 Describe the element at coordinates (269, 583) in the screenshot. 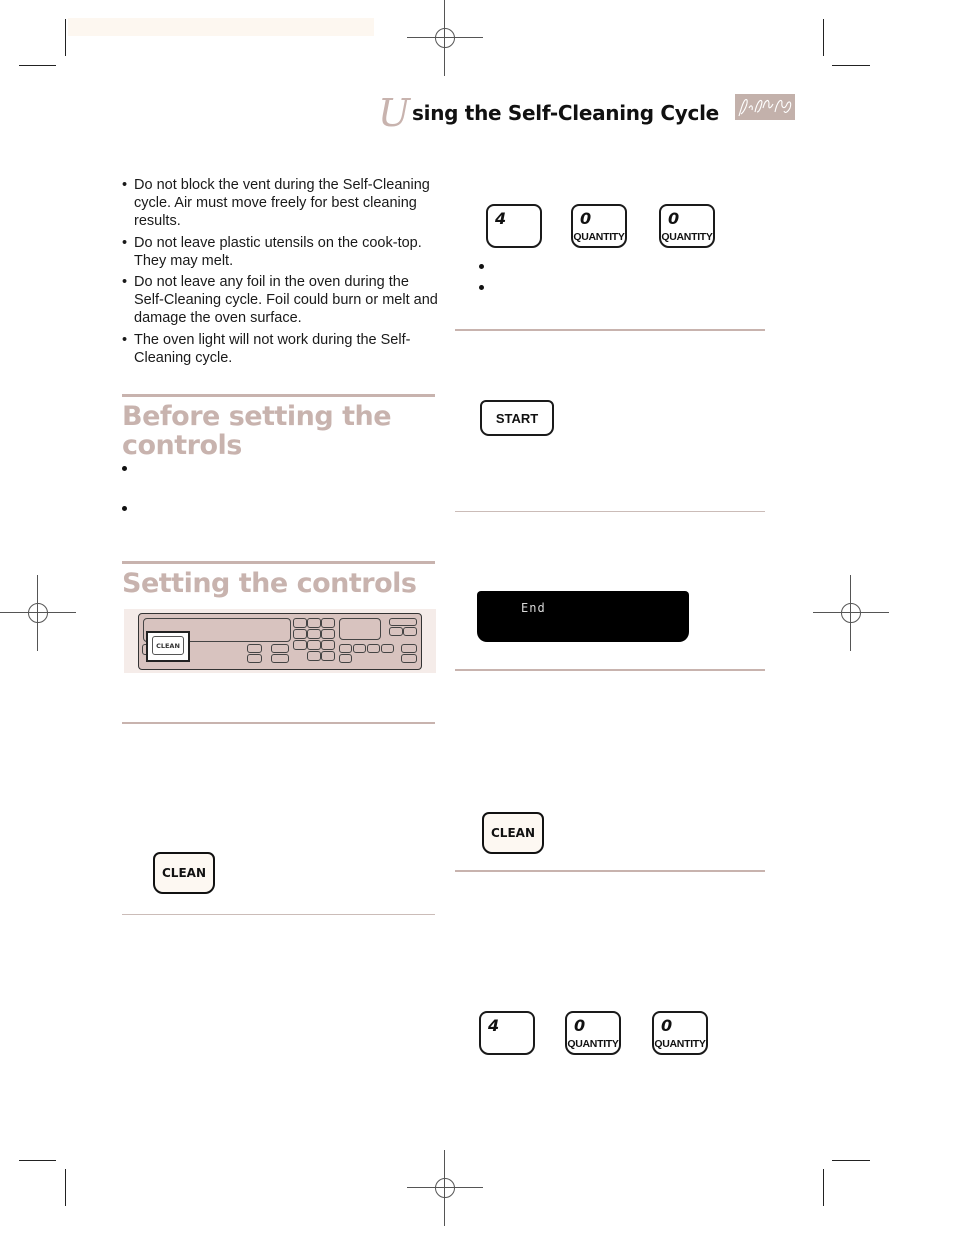

I see `section-heading-setting-controls: Setting the controls` at that location.